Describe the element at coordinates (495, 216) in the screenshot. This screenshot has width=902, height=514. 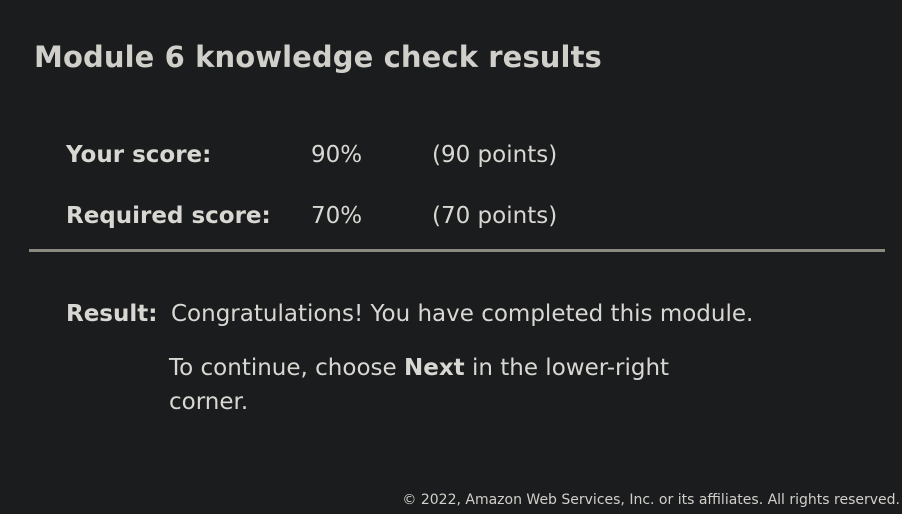
I see `required-score-points: (70 points)` at that location.